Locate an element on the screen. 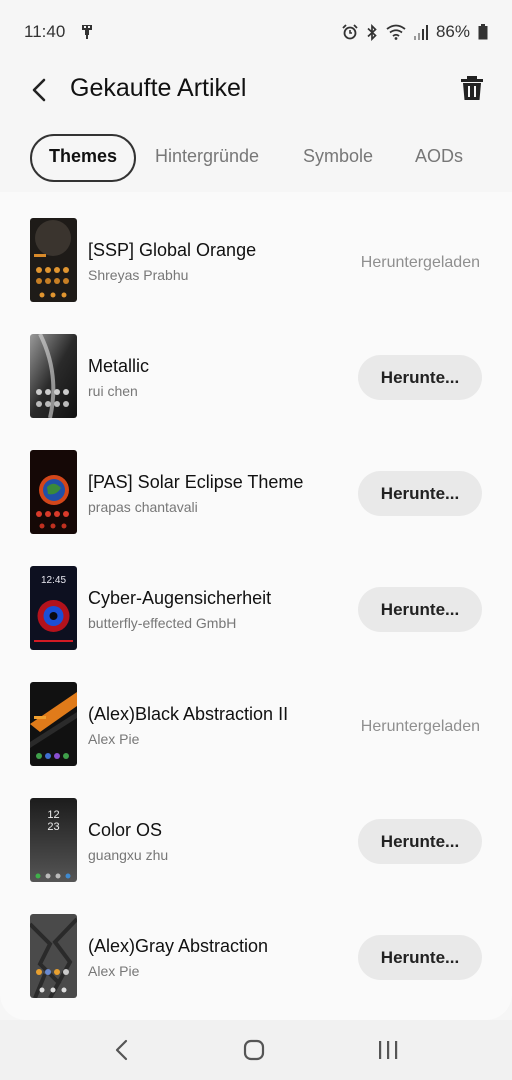 The height and width of the screenshot is (1080, 512). tab-themes: Themes is located at coordinates (83, 158).